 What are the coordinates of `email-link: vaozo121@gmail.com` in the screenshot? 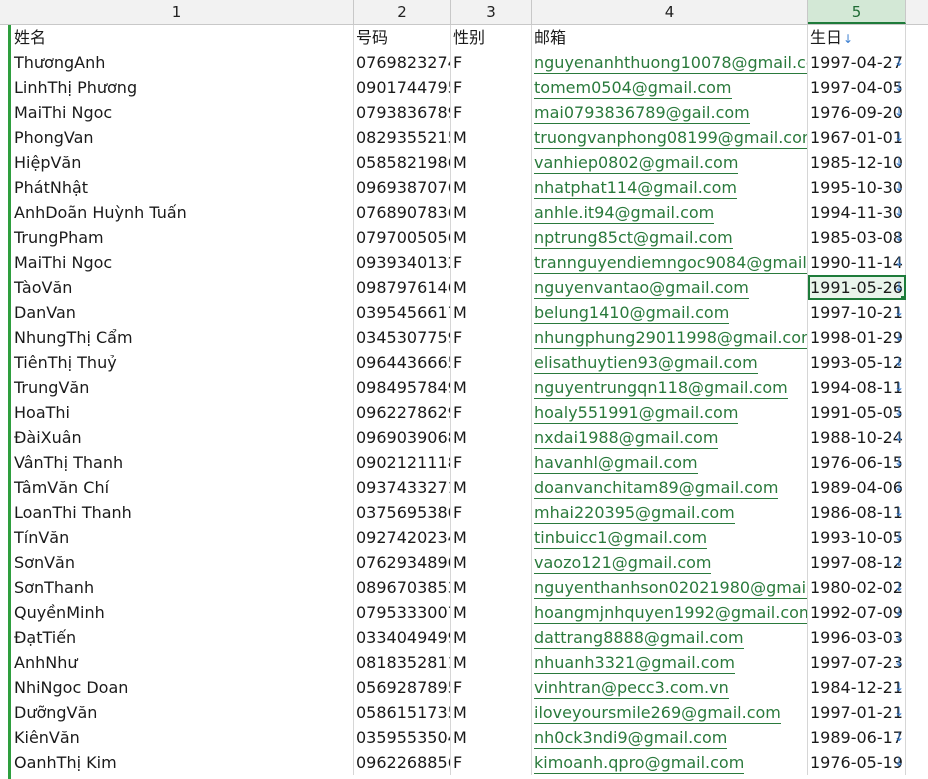 It's located at (623, 563).